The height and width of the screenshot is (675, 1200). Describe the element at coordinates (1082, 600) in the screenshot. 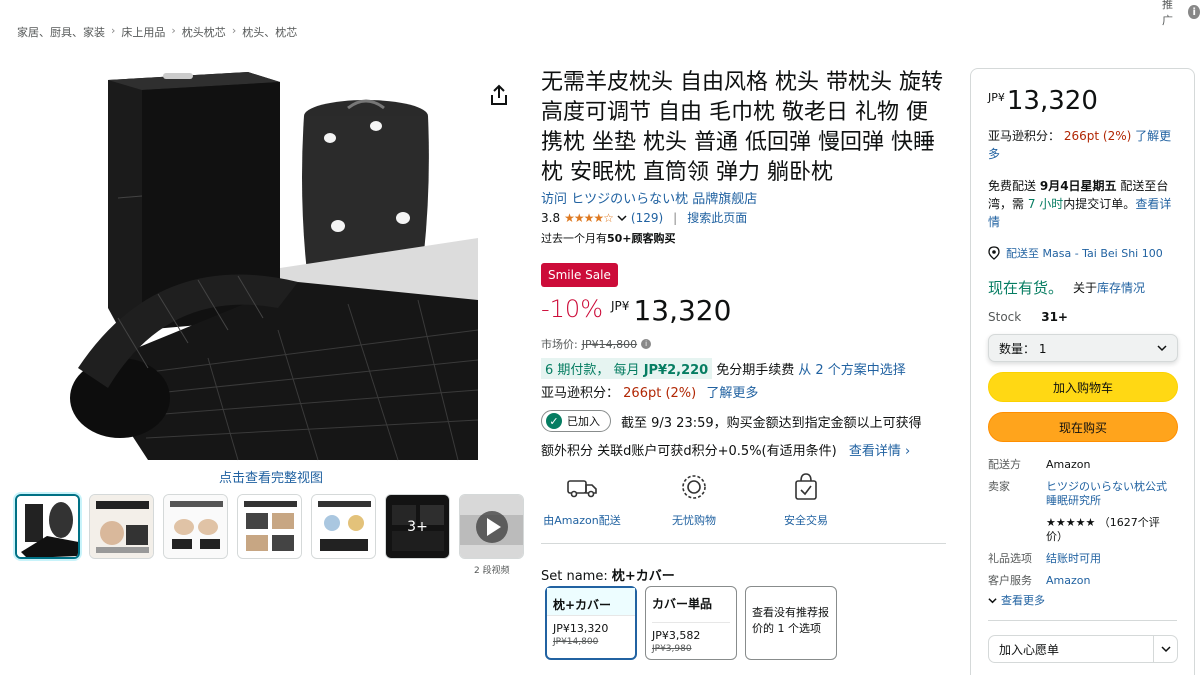

I see `see-more-toggle: 查看更多` at that location.